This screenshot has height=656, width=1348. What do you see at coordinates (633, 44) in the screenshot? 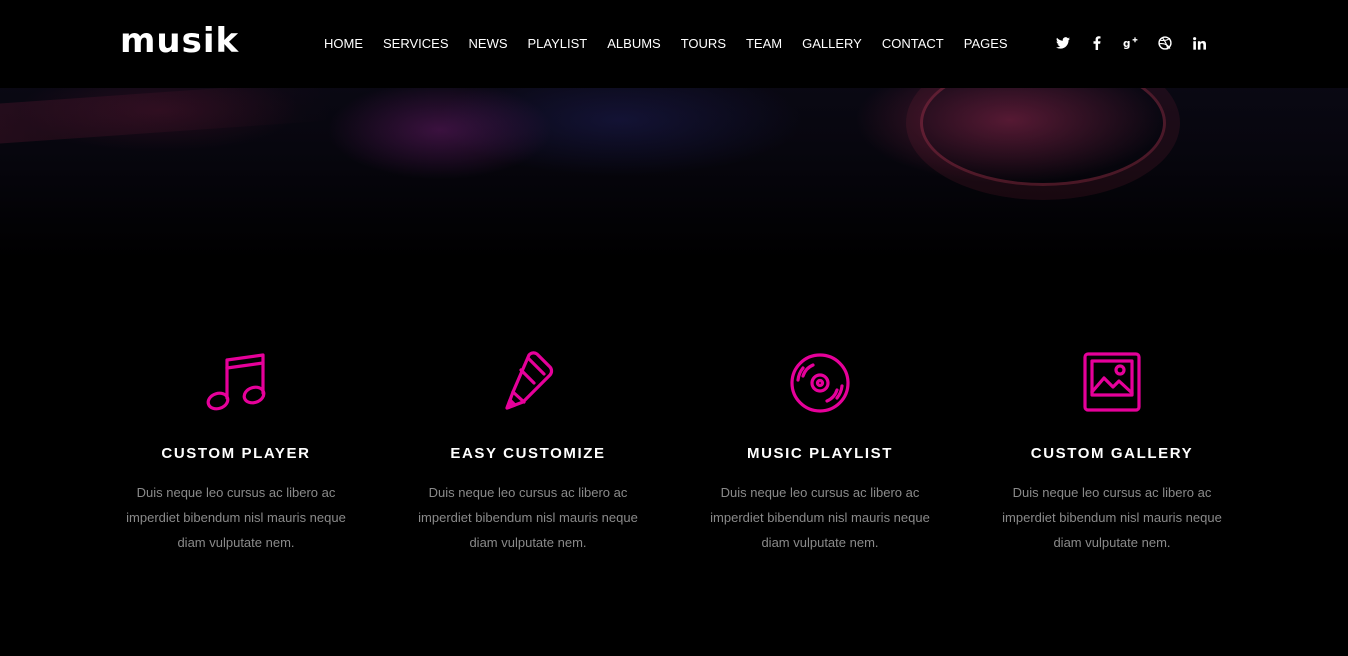
I see `nav-item-albums: ALBUMS` at bounding box center [633, 44].